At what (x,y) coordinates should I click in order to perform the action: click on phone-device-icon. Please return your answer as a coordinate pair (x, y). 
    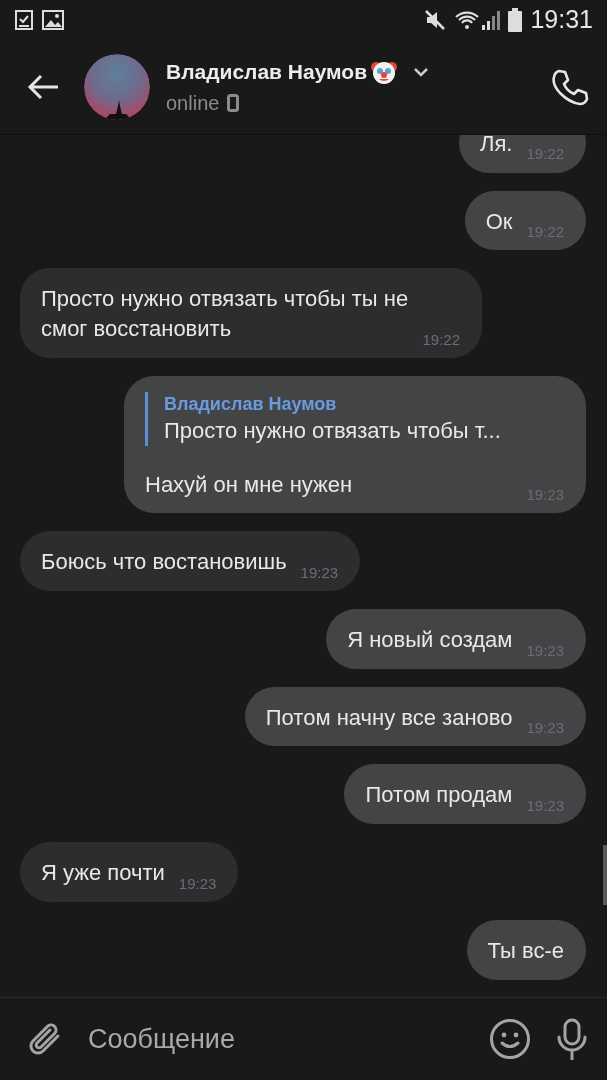
    Looking at the image, I should click on (233, 102).